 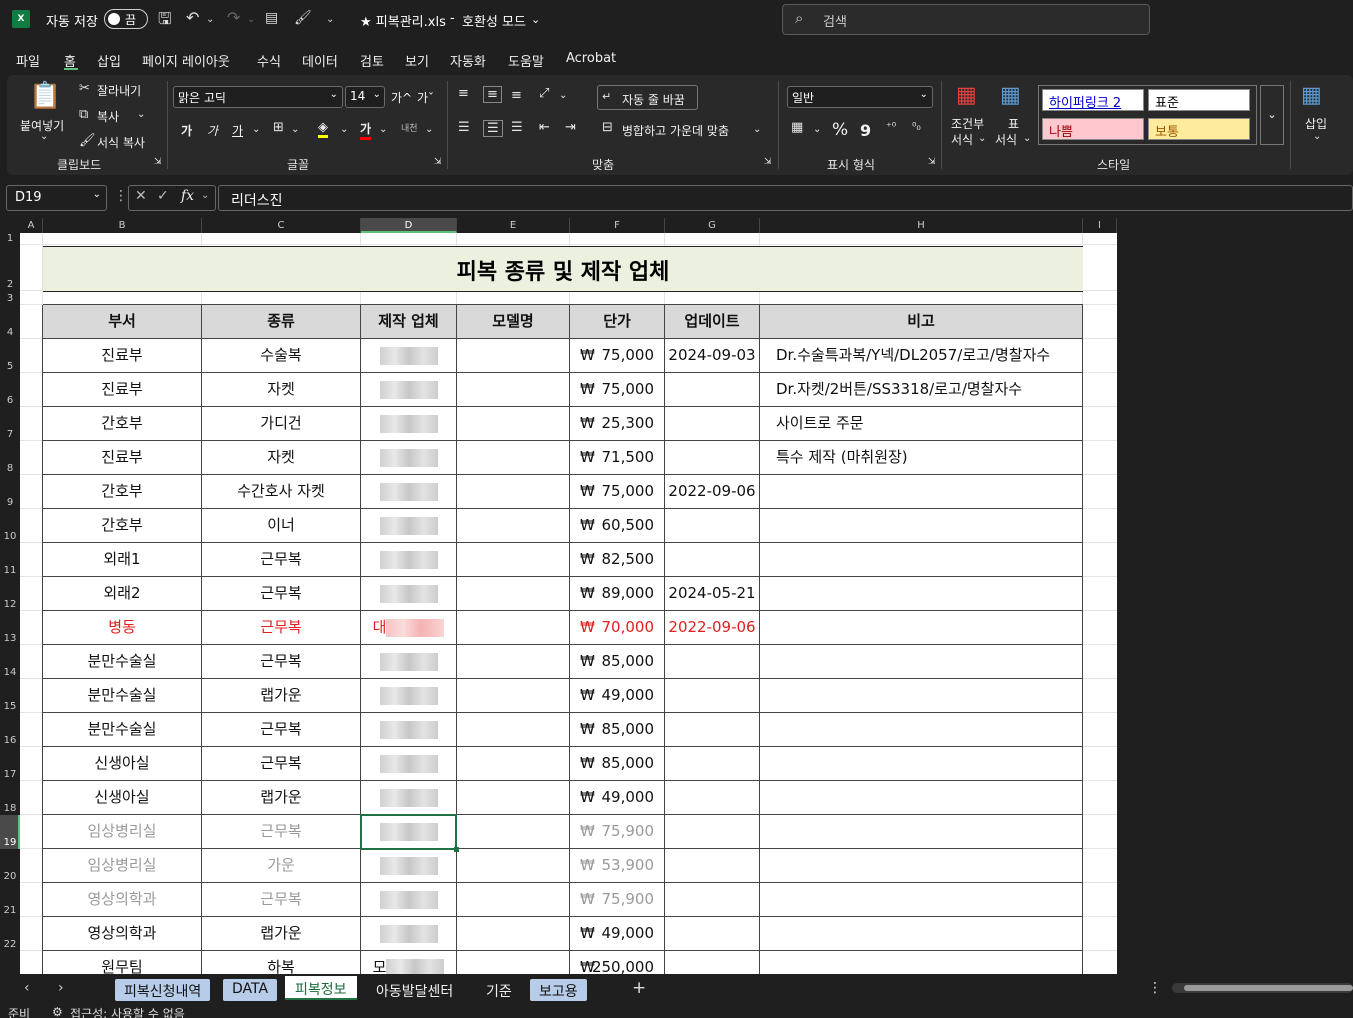 I want to click on italic-button: 가, so click(x=212, y=130).